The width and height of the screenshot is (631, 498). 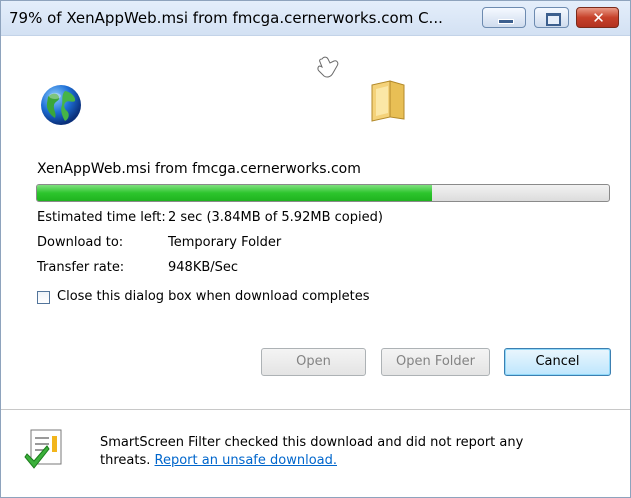 What do you see at coordinates (61, 105) in the screenshot?
I see `globe-icon` at bounding box center [61, 105].